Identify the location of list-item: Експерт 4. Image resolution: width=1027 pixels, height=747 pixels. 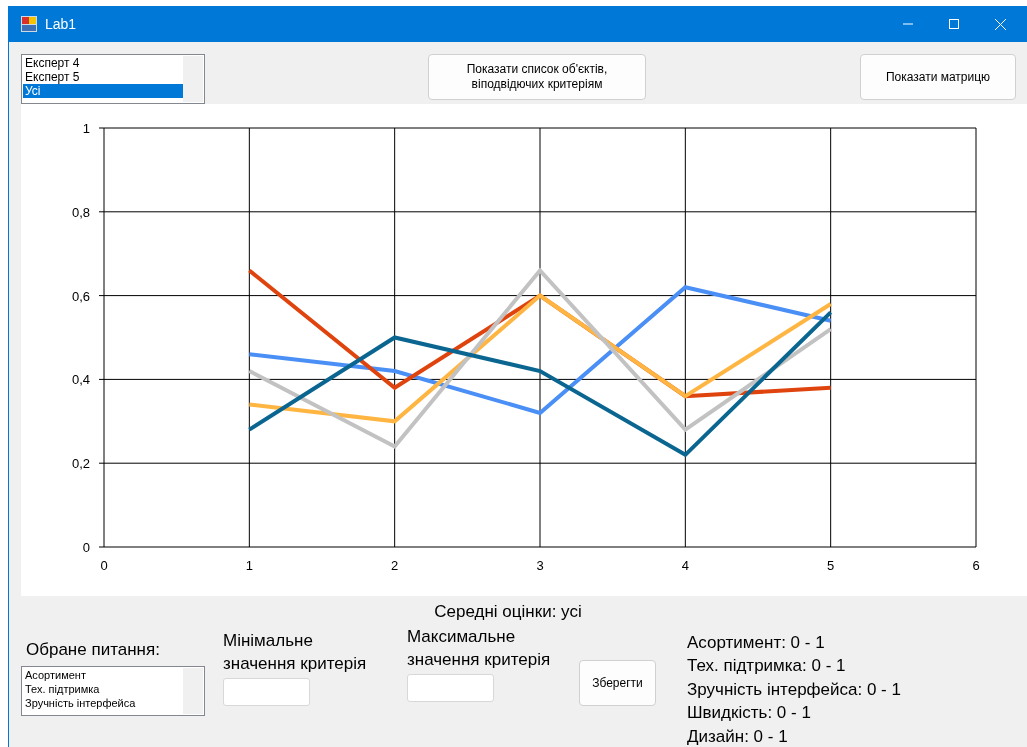
(103, 63).